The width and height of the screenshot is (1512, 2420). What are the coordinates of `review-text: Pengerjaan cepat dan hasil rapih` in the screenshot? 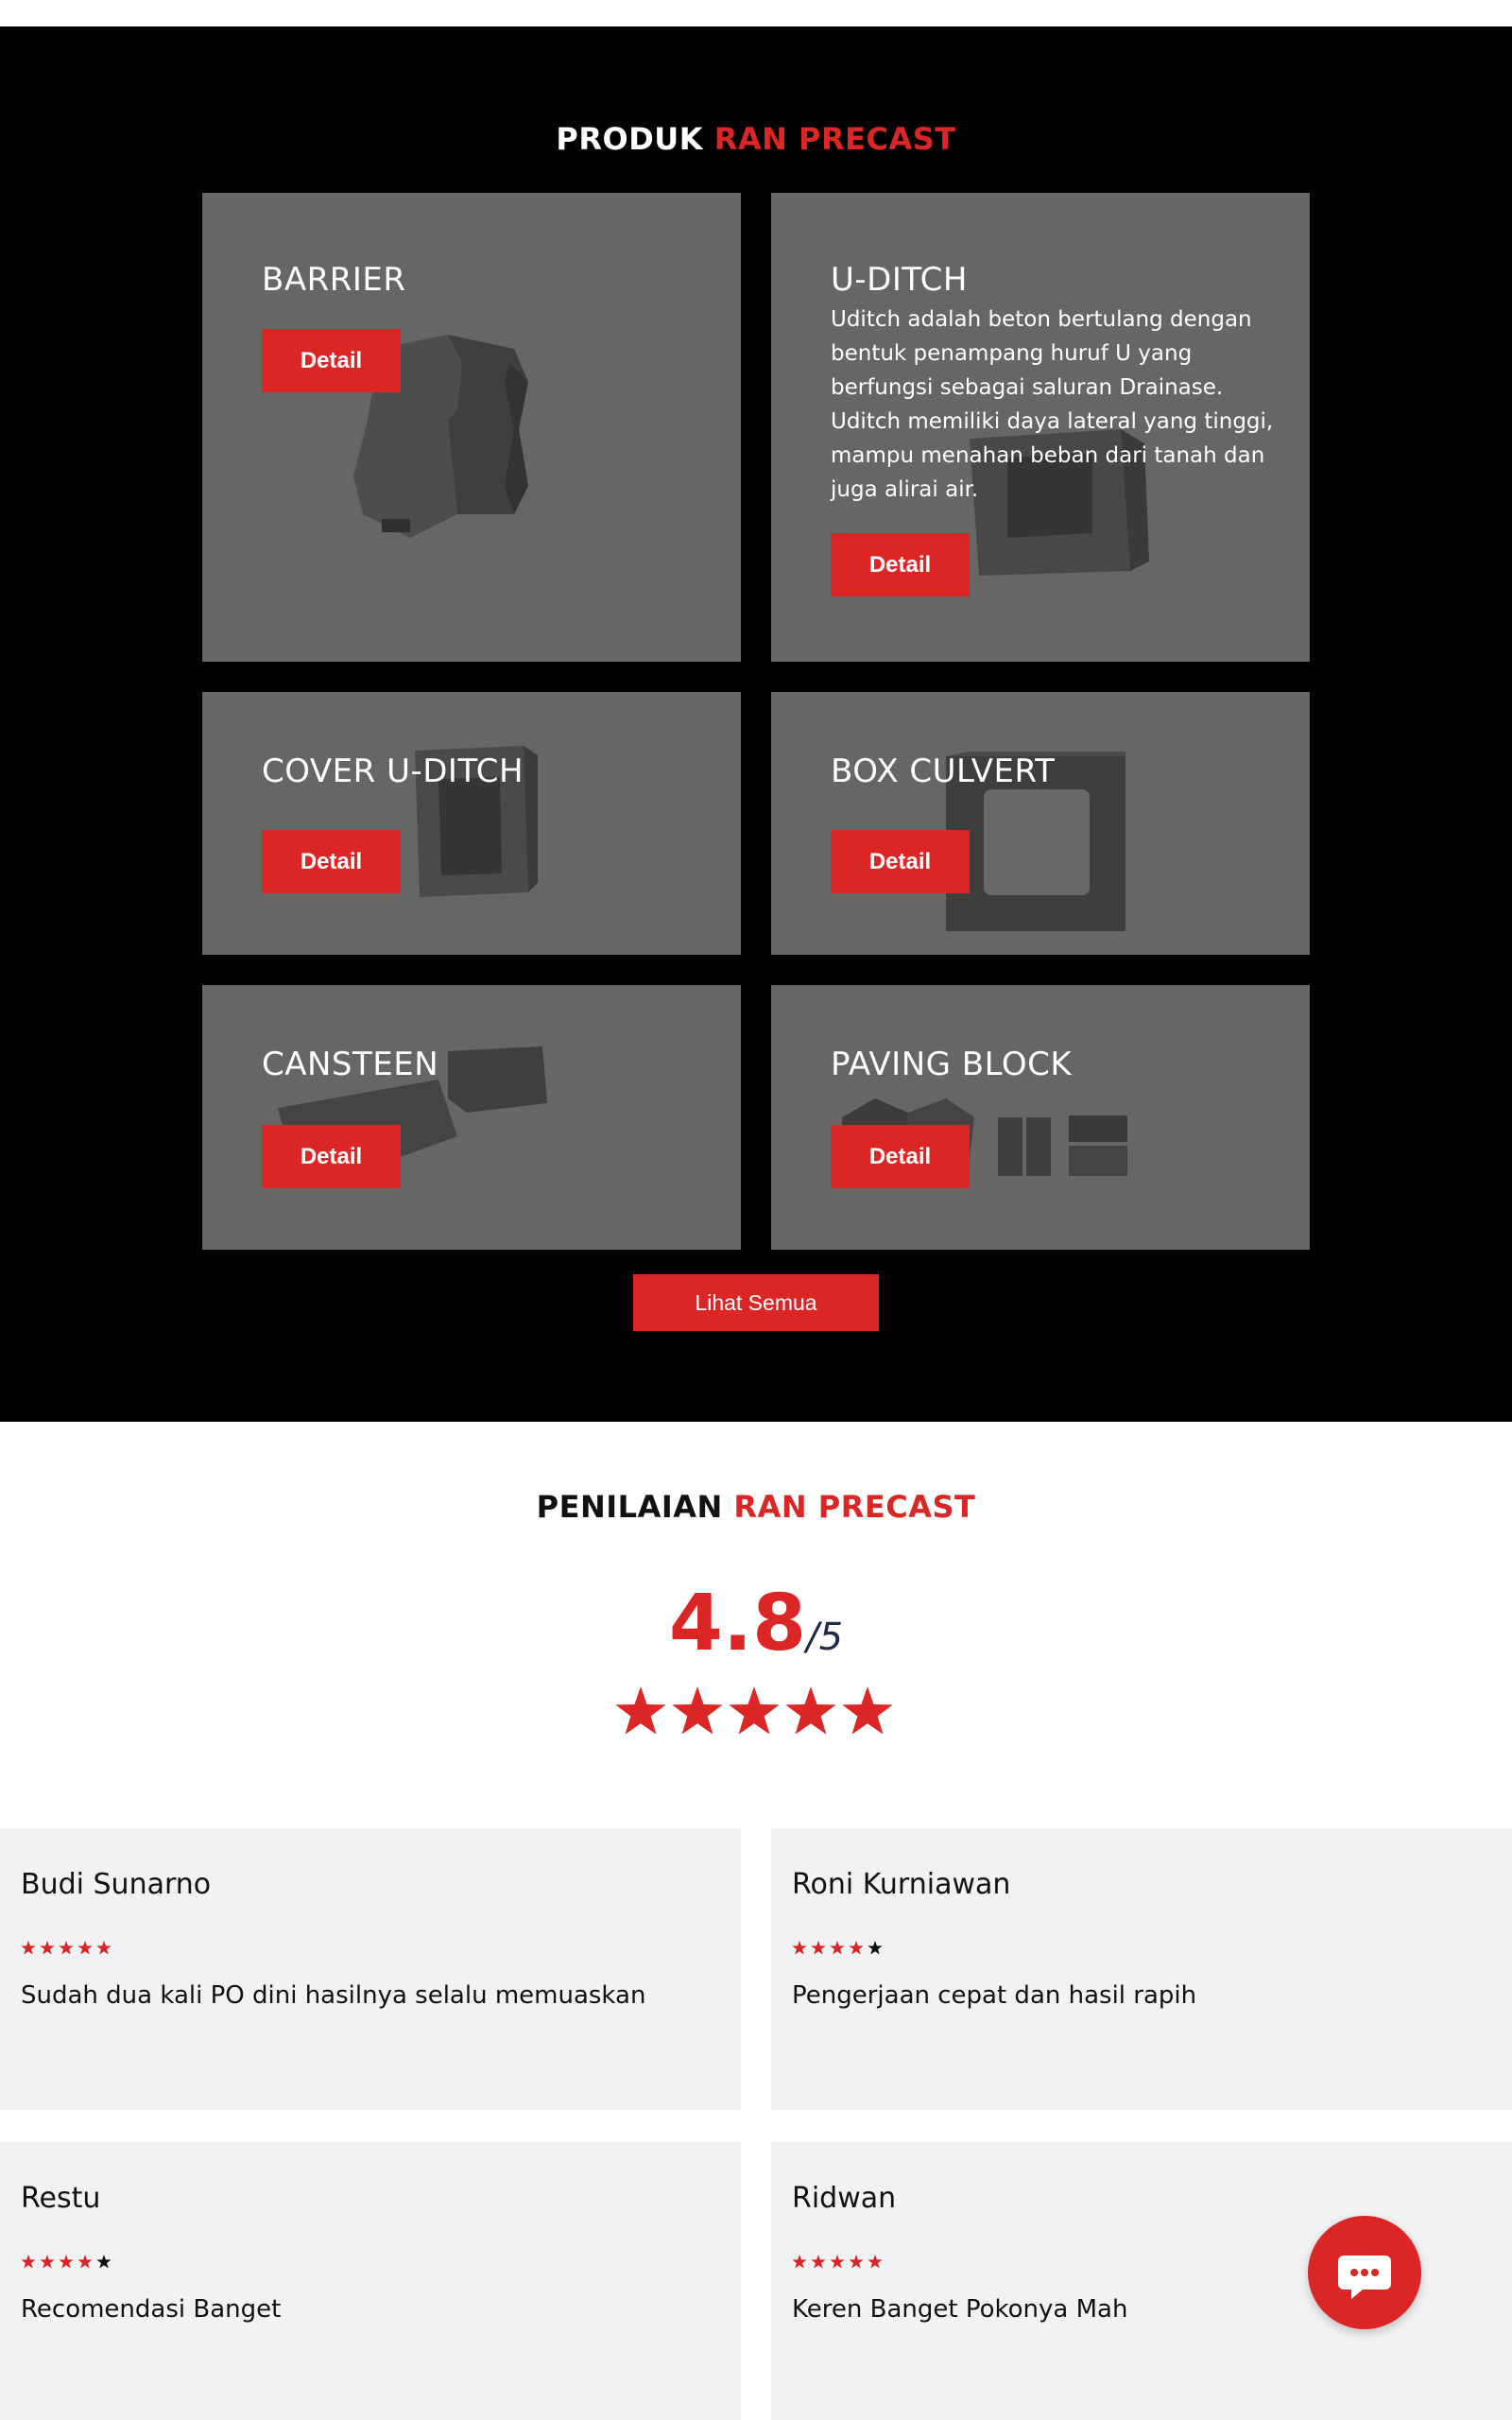 It's located at (994, 1996).